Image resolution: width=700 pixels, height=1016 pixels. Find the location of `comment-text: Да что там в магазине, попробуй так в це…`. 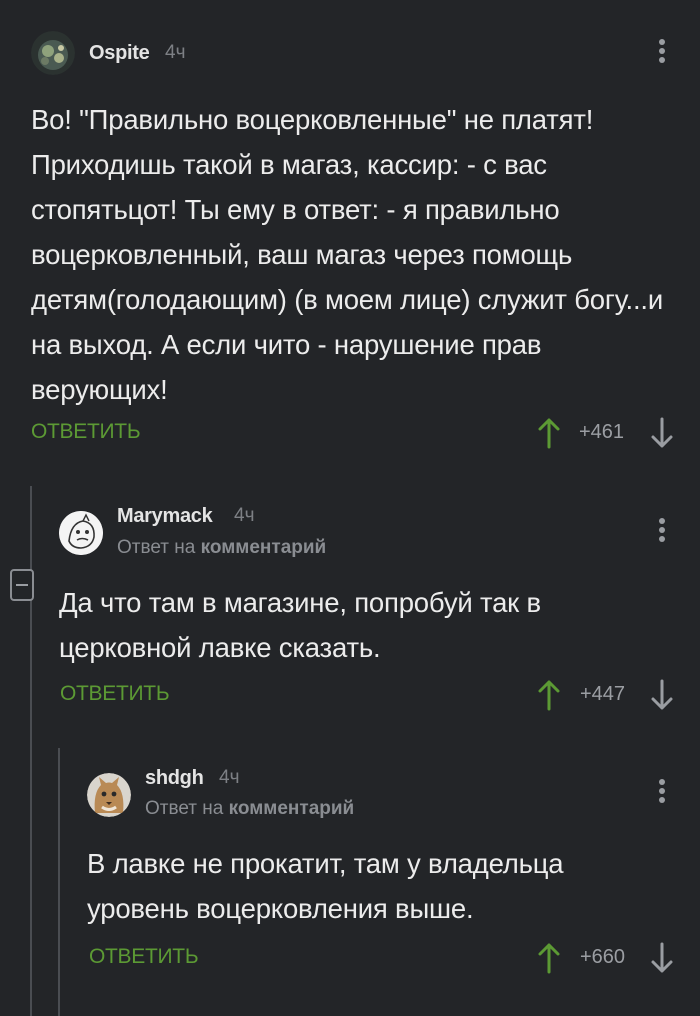

comment-text: Да что там в магазине, попробуй так в це… is located at coordinates (300, 625).